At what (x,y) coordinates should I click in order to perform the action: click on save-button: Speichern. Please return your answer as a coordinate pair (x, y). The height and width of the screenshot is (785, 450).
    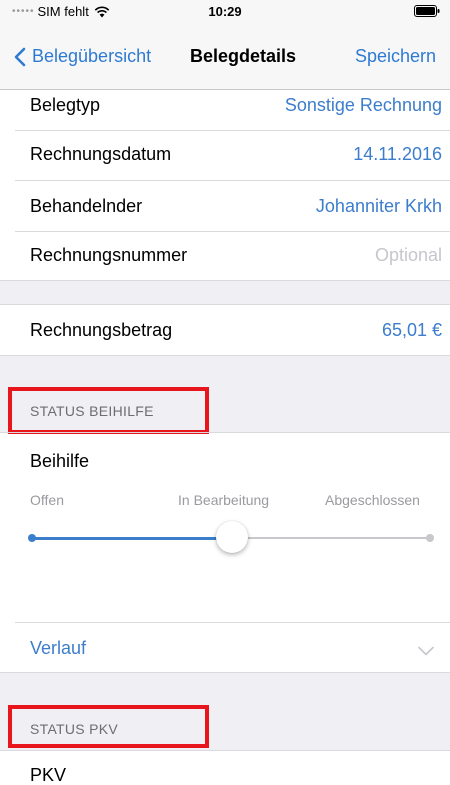
    Looking at the image, I should click on (395, 56).